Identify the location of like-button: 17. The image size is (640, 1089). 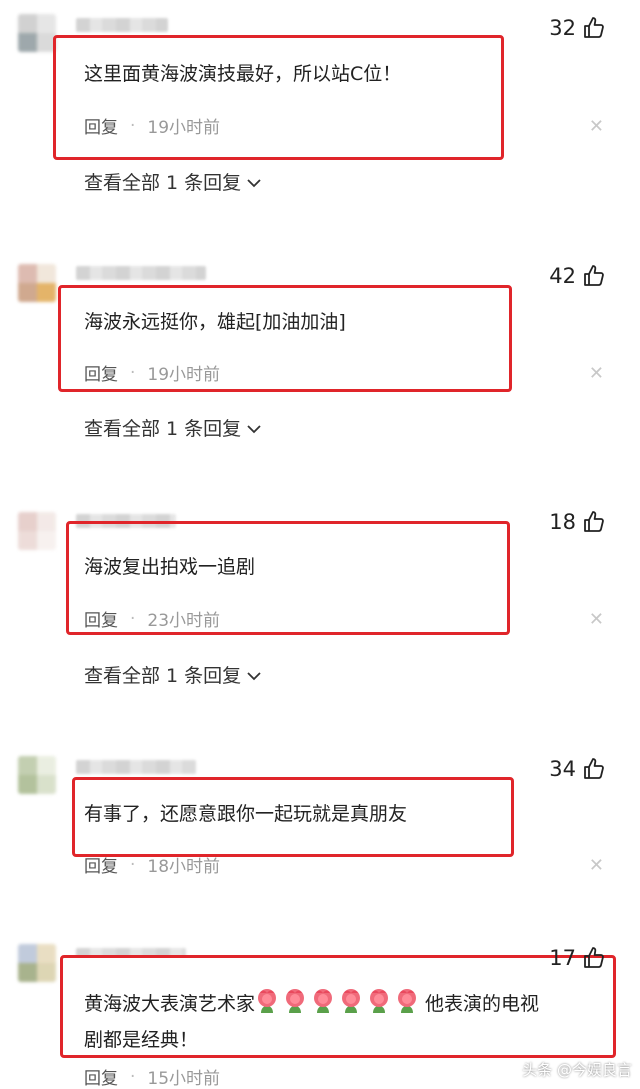
(577, 958).